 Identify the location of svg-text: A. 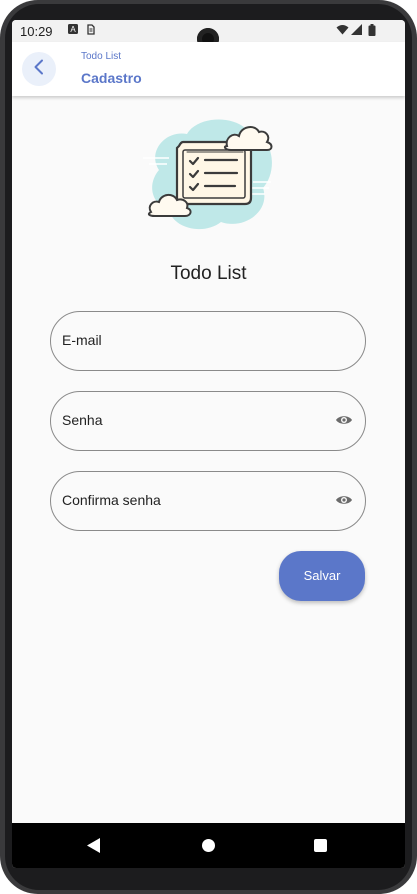
(73, 29).